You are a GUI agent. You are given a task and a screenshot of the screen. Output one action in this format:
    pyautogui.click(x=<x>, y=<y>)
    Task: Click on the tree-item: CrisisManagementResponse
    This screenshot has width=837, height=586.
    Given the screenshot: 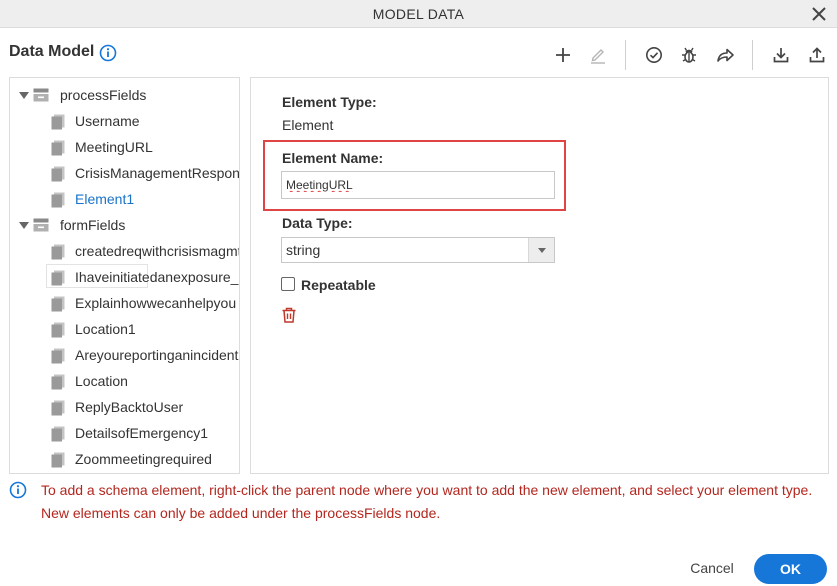 What is the action you would take?
    pyautogui.click(x=124, y=173)
    